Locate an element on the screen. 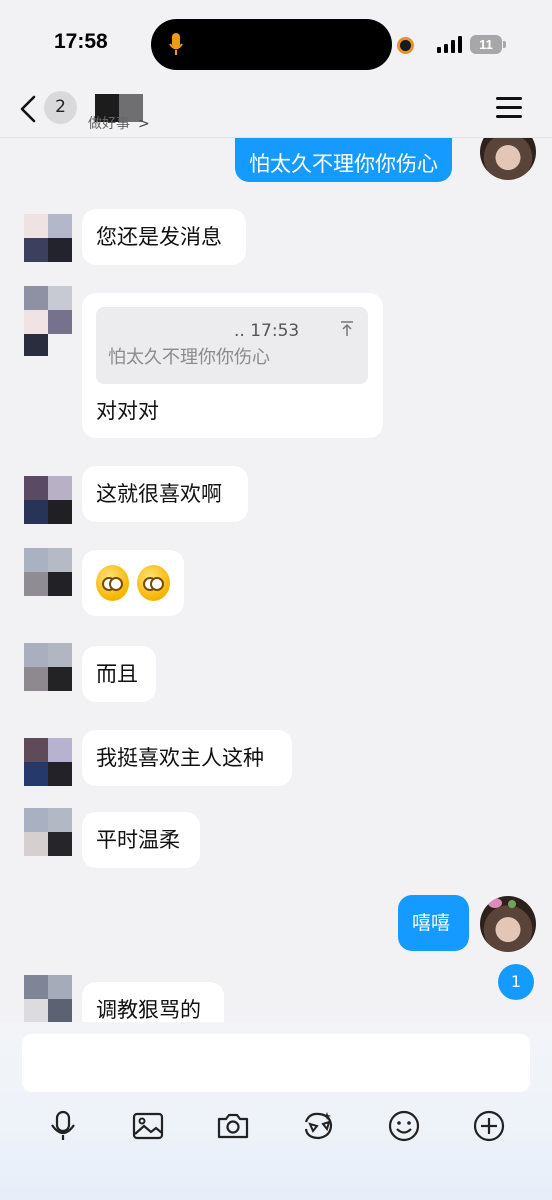  received-message-bubble: 我挺喜欢主人这种 is located at coordinates (187, 758).